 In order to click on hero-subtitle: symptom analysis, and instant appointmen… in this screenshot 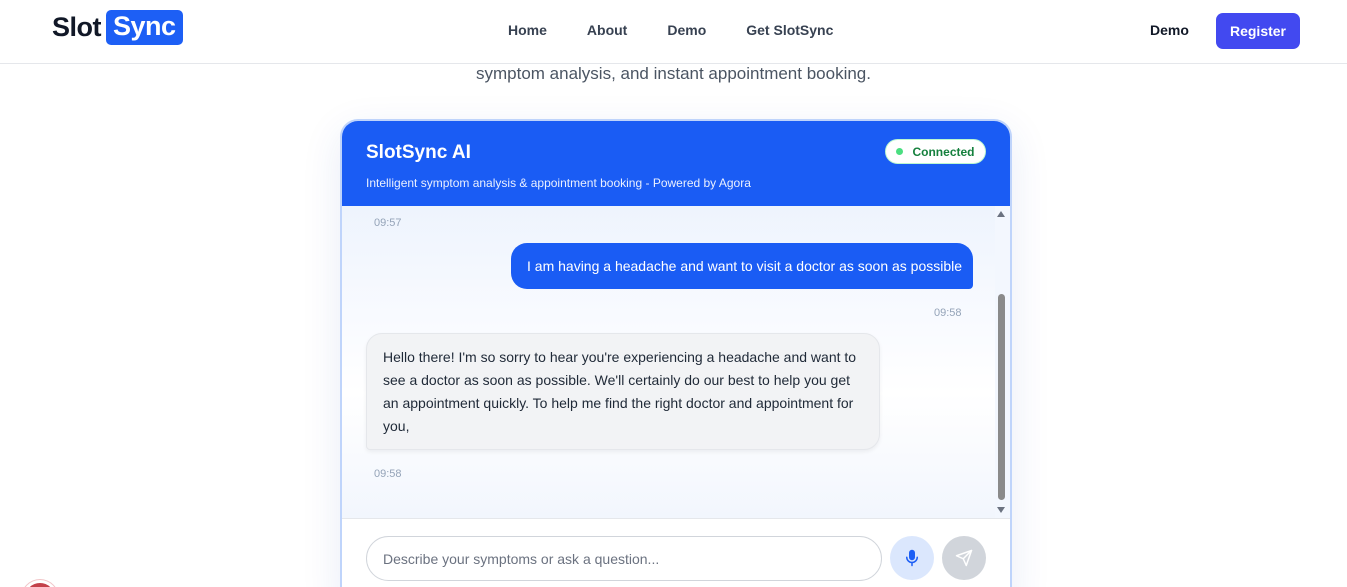, I will do `click(673, 73)`.